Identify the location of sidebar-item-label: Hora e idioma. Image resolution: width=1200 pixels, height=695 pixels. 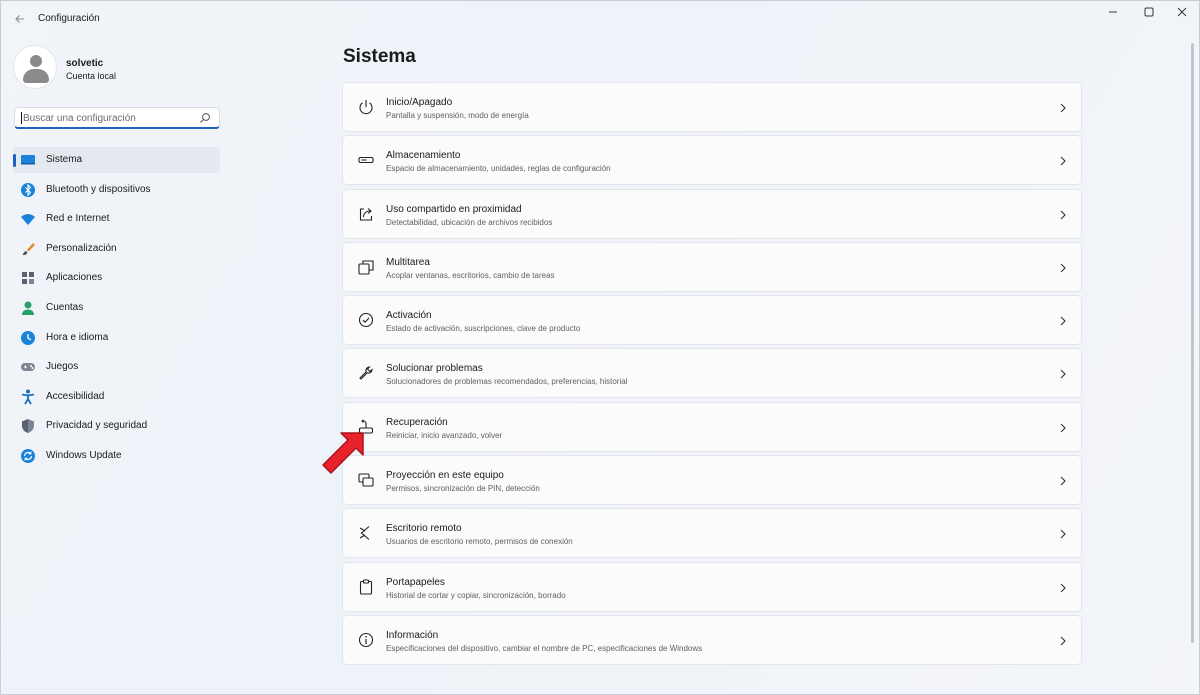
(77, 337).